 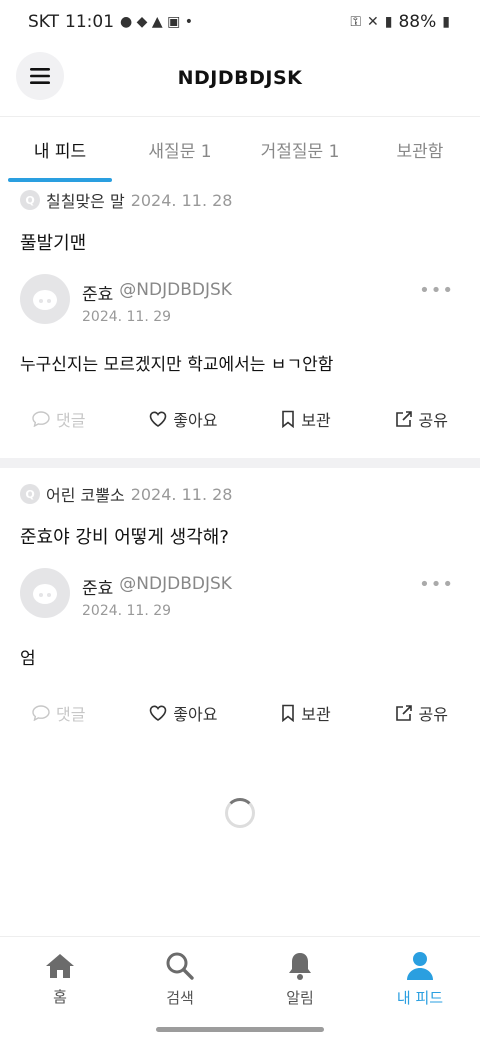 I want to click on carrier: SKT, so click(x=44, y=22).